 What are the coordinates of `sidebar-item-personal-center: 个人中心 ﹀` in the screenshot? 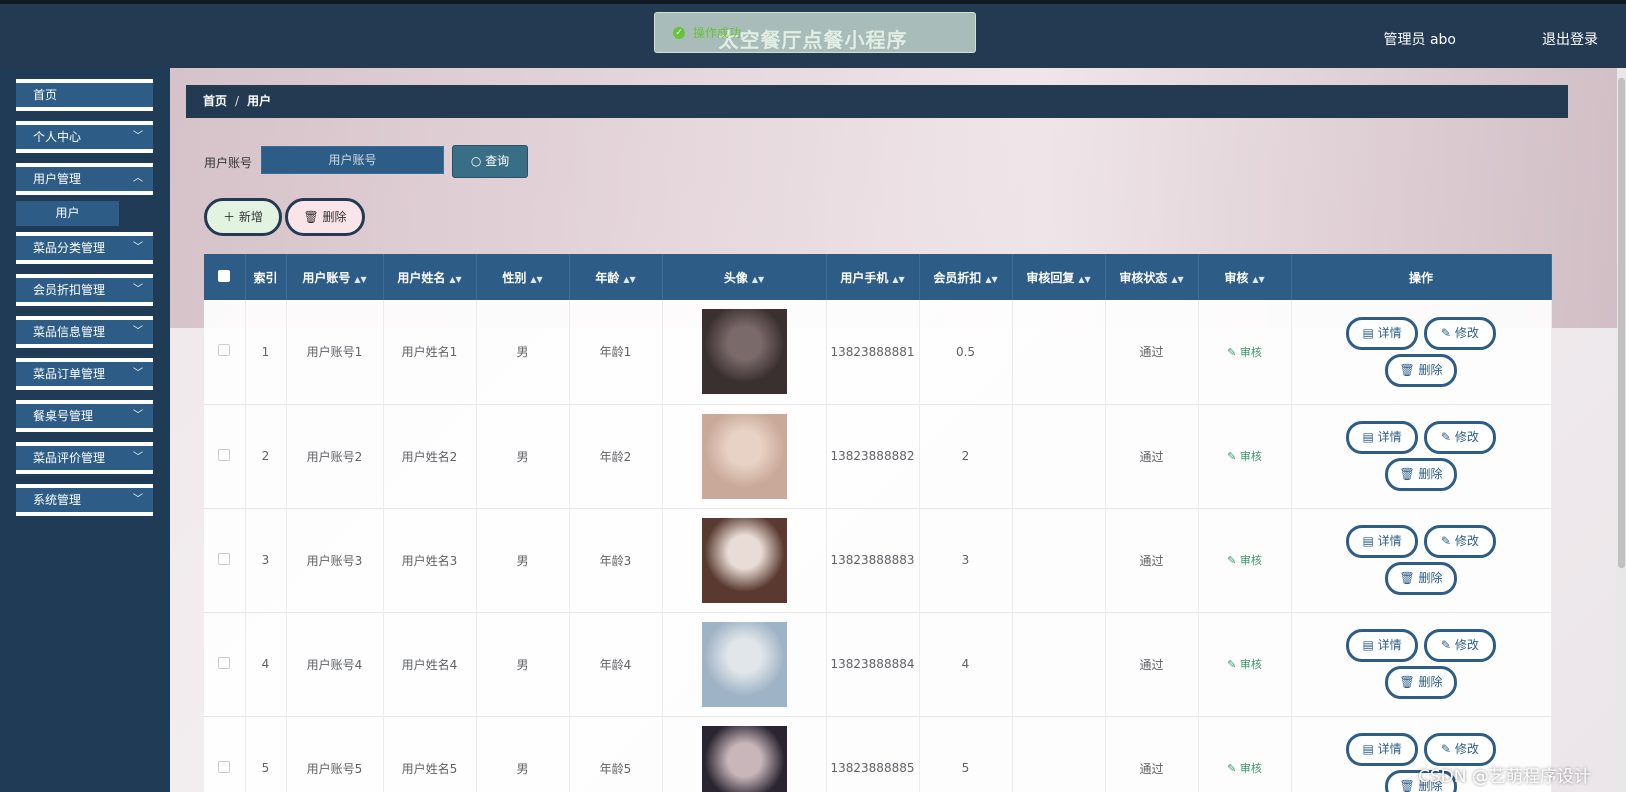 It's located at (84, 137).